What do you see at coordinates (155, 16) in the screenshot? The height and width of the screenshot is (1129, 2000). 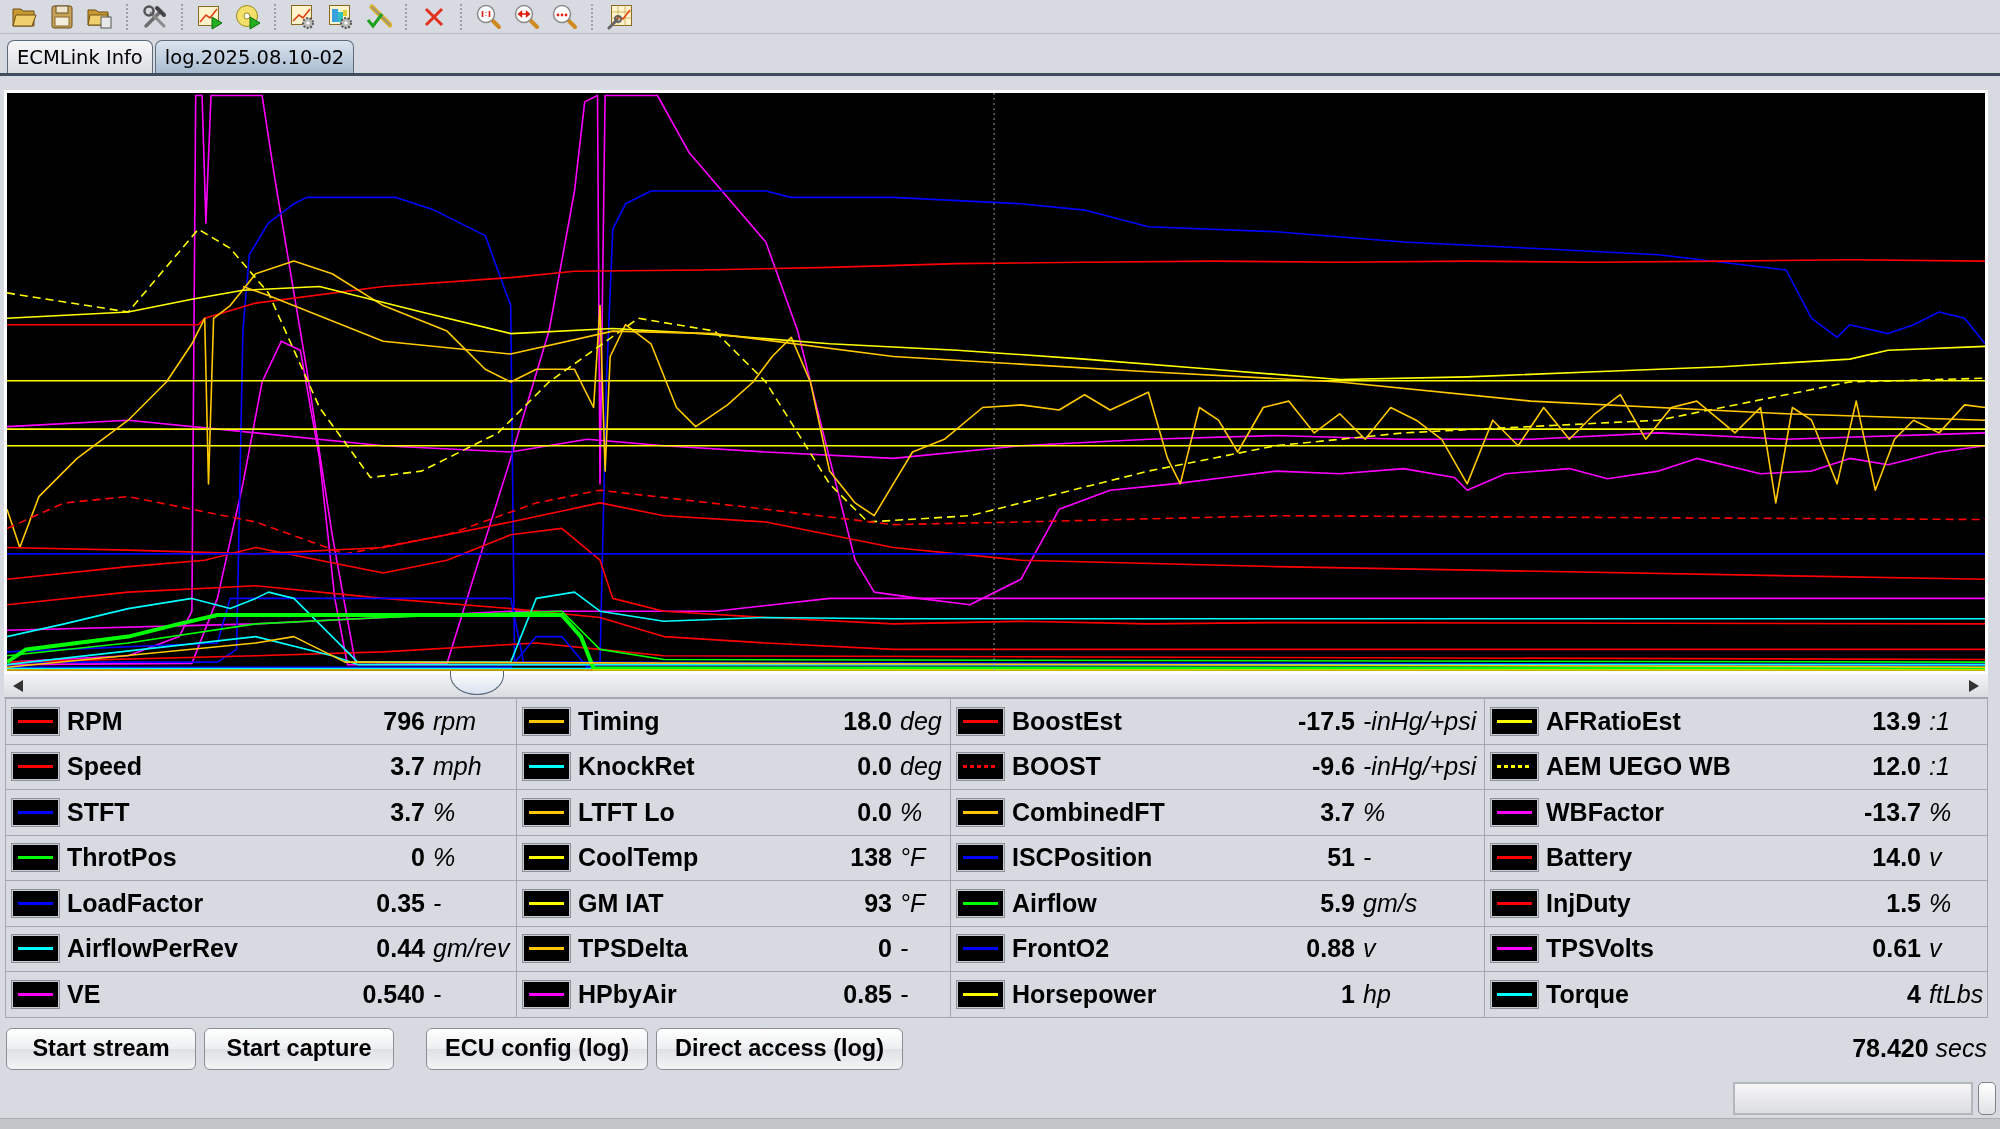 I see `tools-icon` at bounding box center [155, 16].